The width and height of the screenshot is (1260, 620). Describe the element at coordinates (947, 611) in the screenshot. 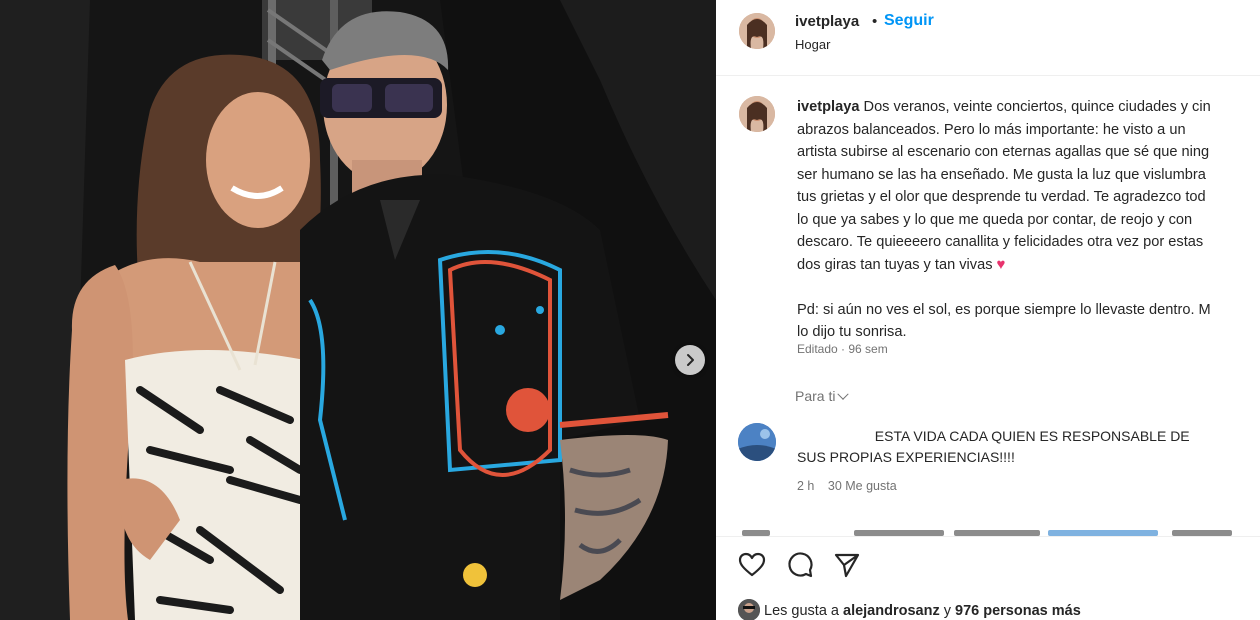

I see `likes-middle: y` at that location.